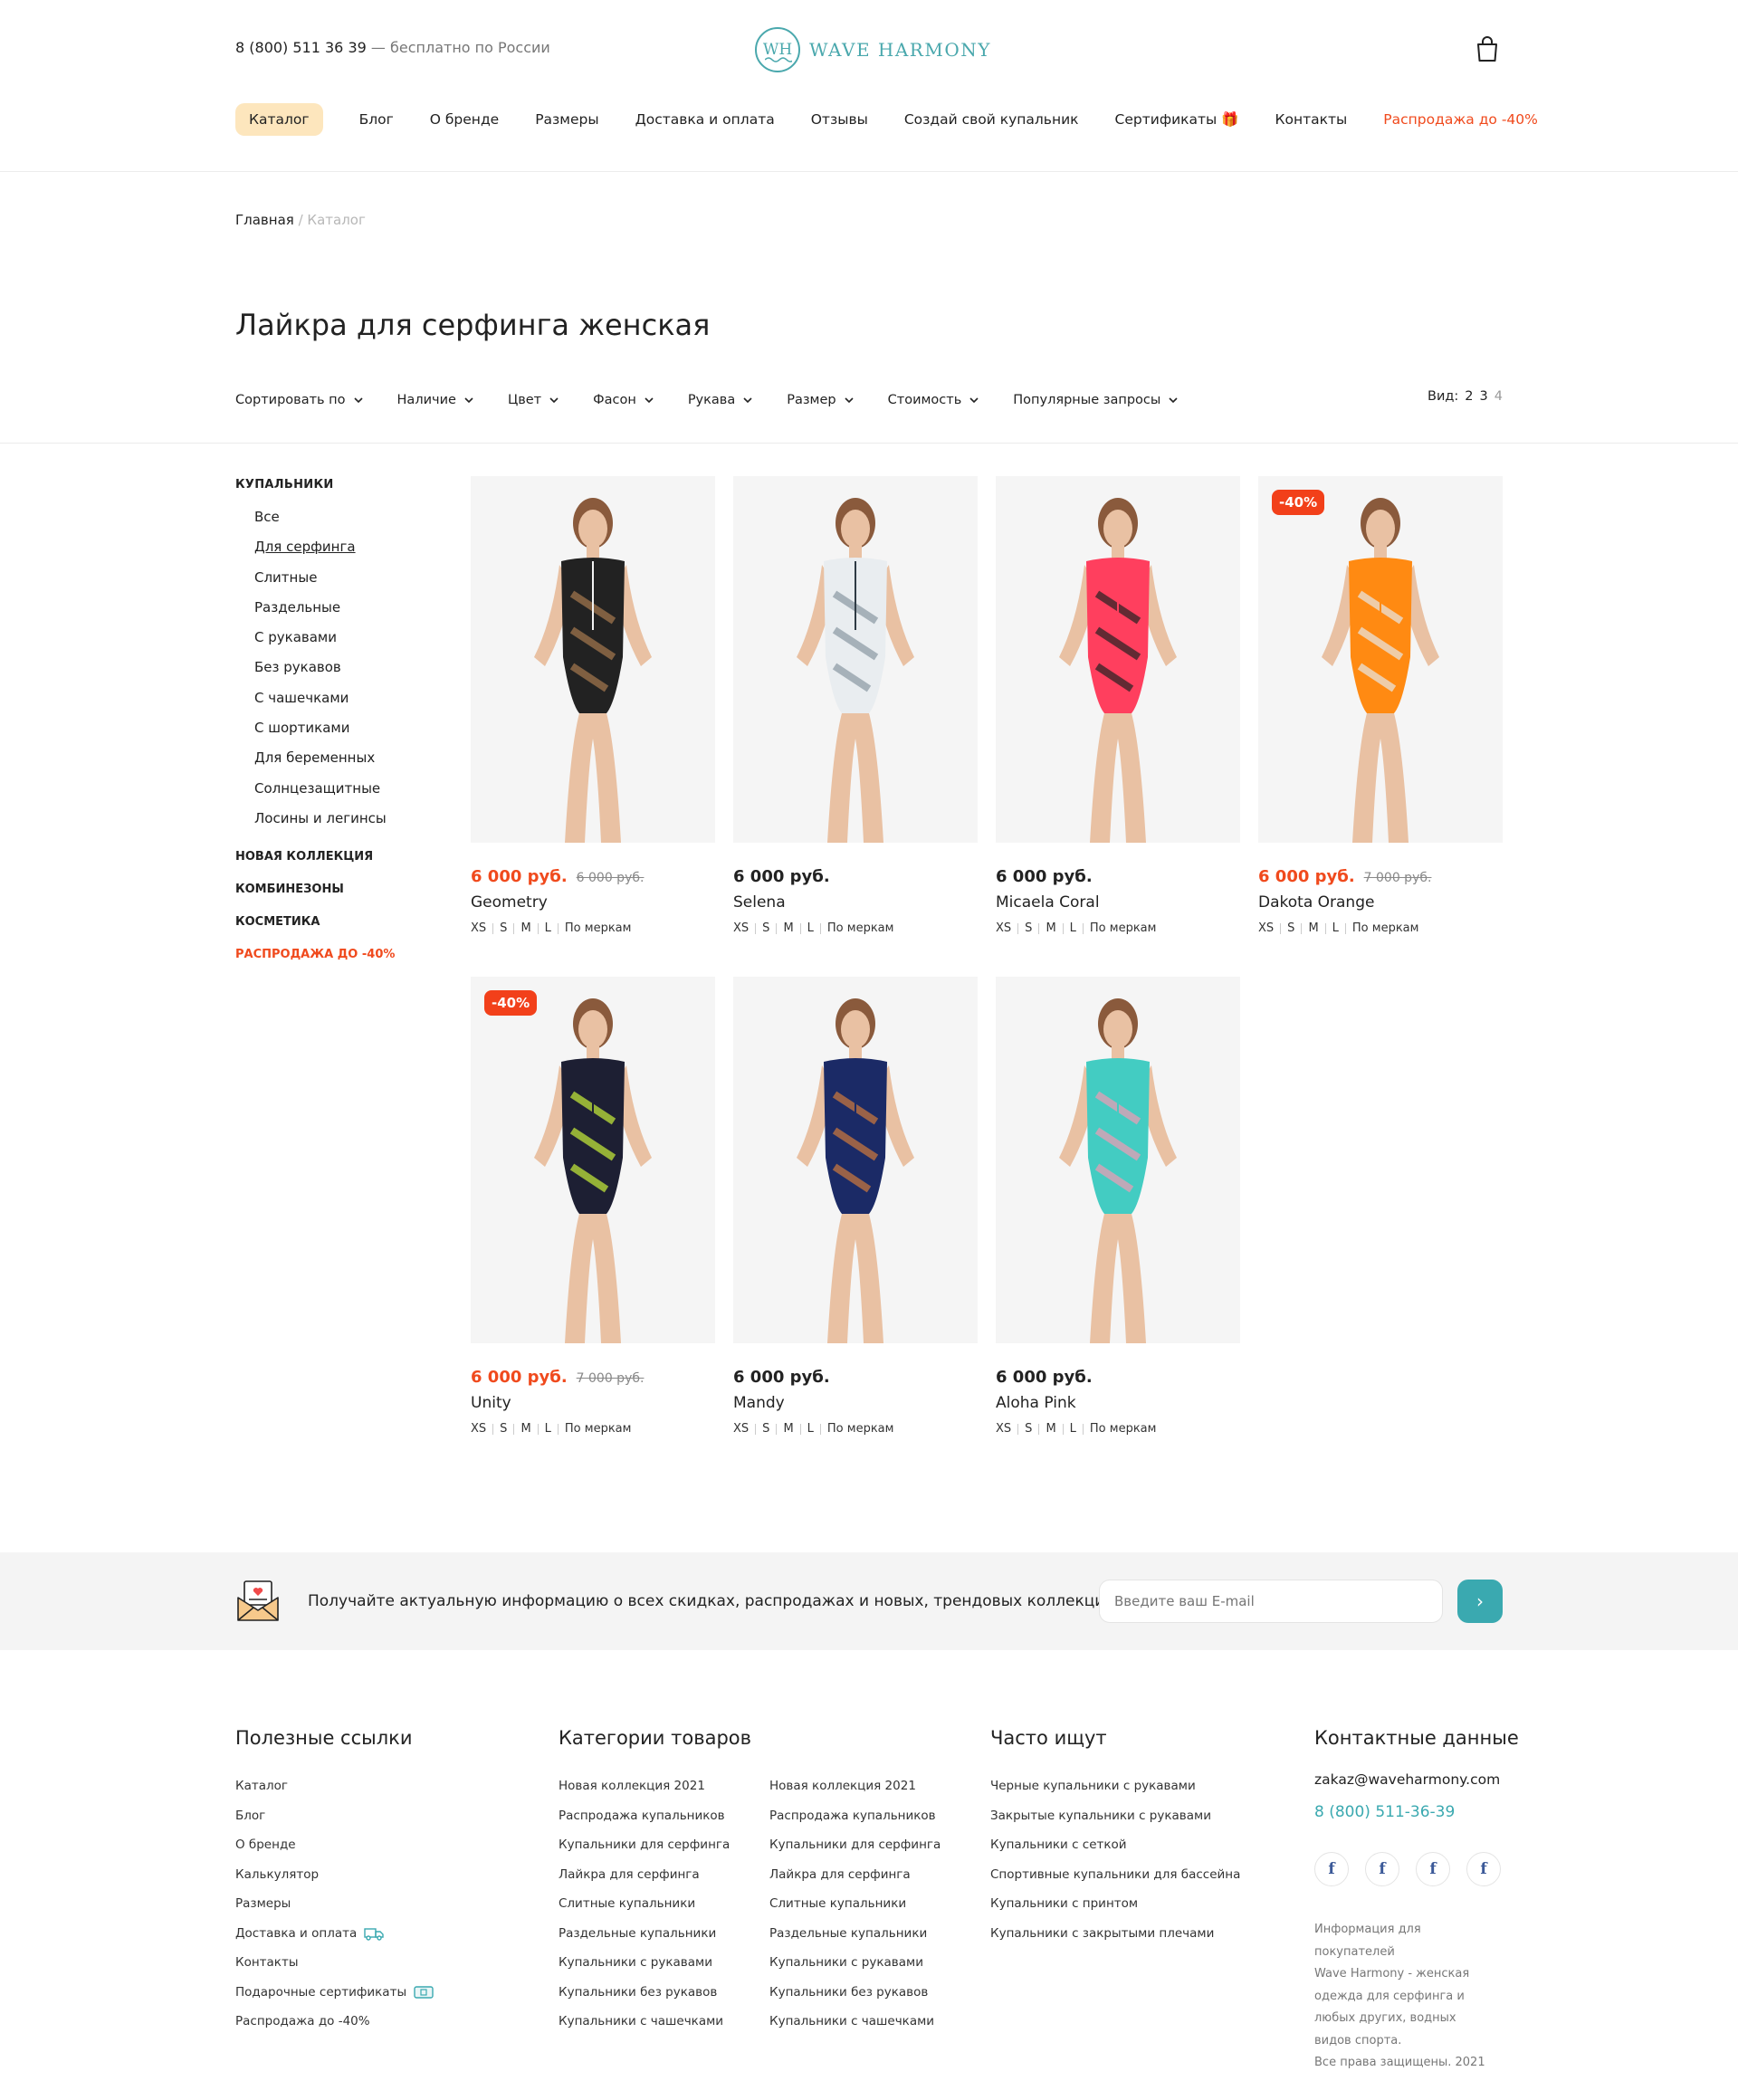 This screenshot has height=2100, width=1738. What do you see at coordinates (1404, 1941) in the screenshot?
I see `footer-info-title: Информация для покупателей` at bounding box center [1404, 1941].